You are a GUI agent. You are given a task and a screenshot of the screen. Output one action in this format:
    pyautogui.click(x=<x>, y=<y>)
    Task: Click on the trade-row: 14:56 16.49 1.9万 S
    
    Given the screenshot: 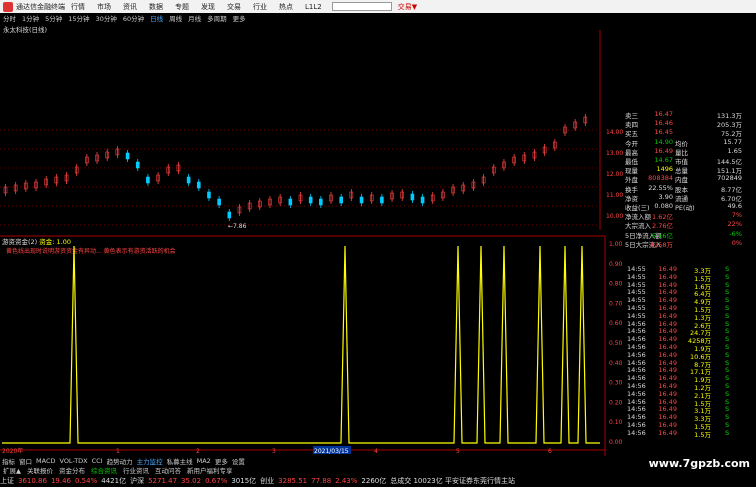 What is the action you would take?
    pyautogui.click(x=685, y=348)
    